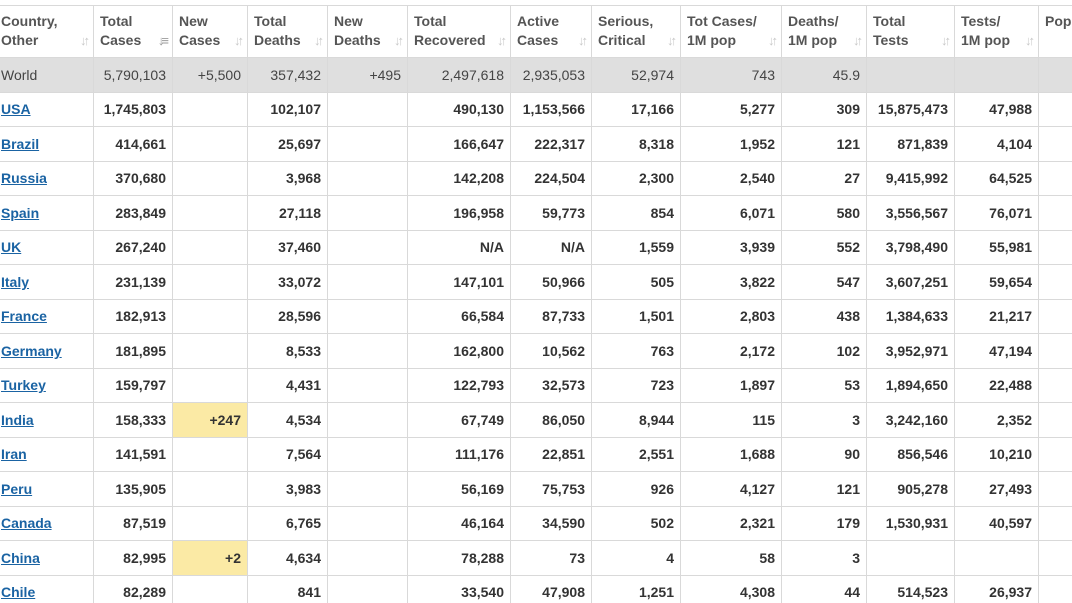  Describe the element at coordinates (47, 31) in the screenshot. I see `col-header-country: Country, Other ↓↑` at that location.